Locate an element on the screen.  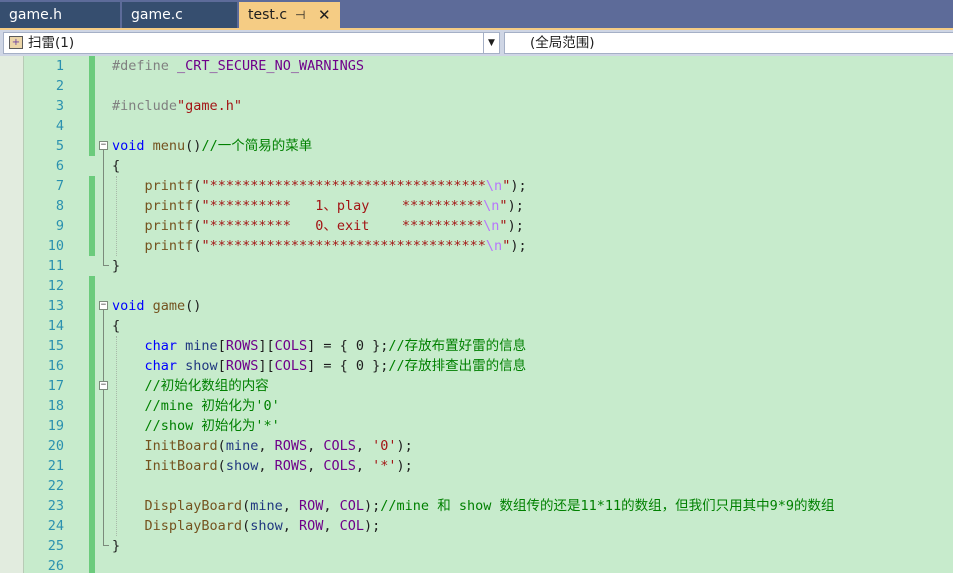
code-line: 4 is located at coordinates (476, 126).